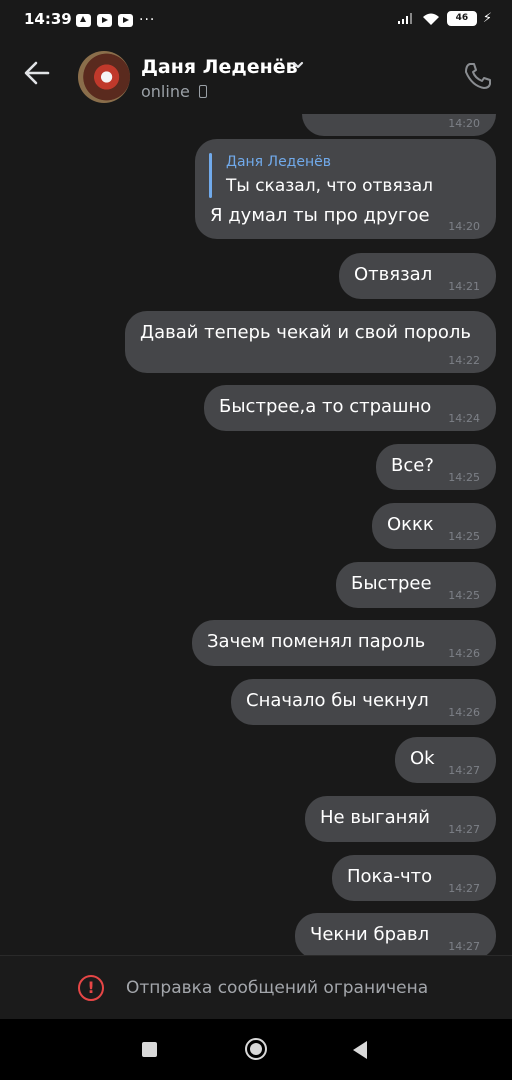 The width and height of the screenshot is (512, 1080). Describe the element at coordinates (329, 186) in the screenshot. I see `reply-quoted-text: Ты сказал, что отвязал` at that location.